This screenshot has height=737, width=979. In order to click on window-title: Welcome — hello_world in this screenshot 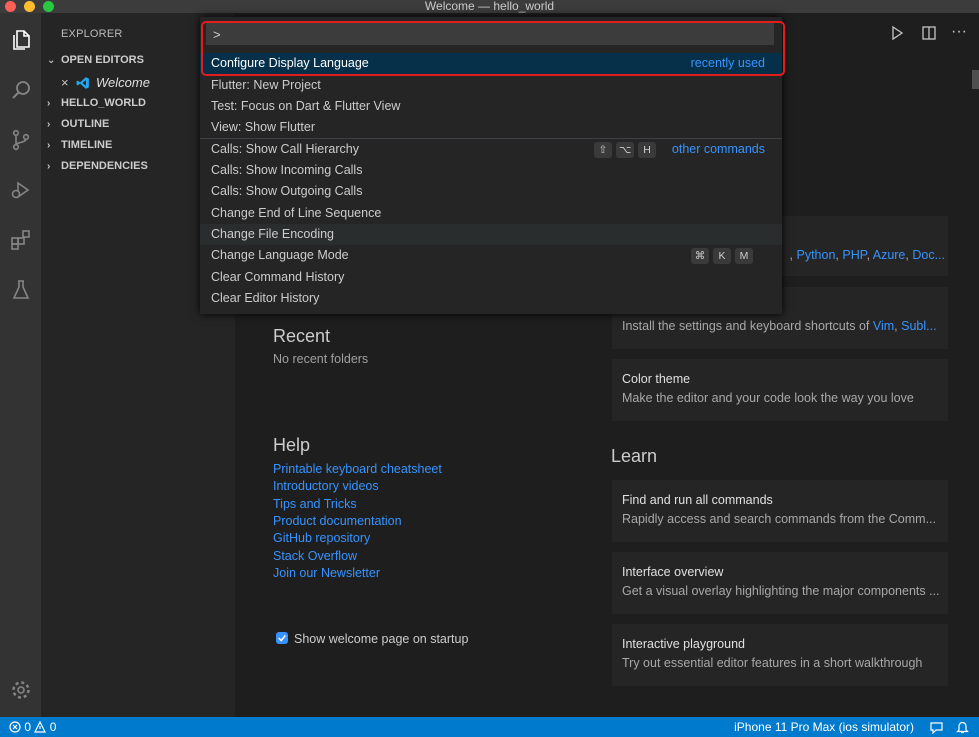, I will do `click(489, 6)`.